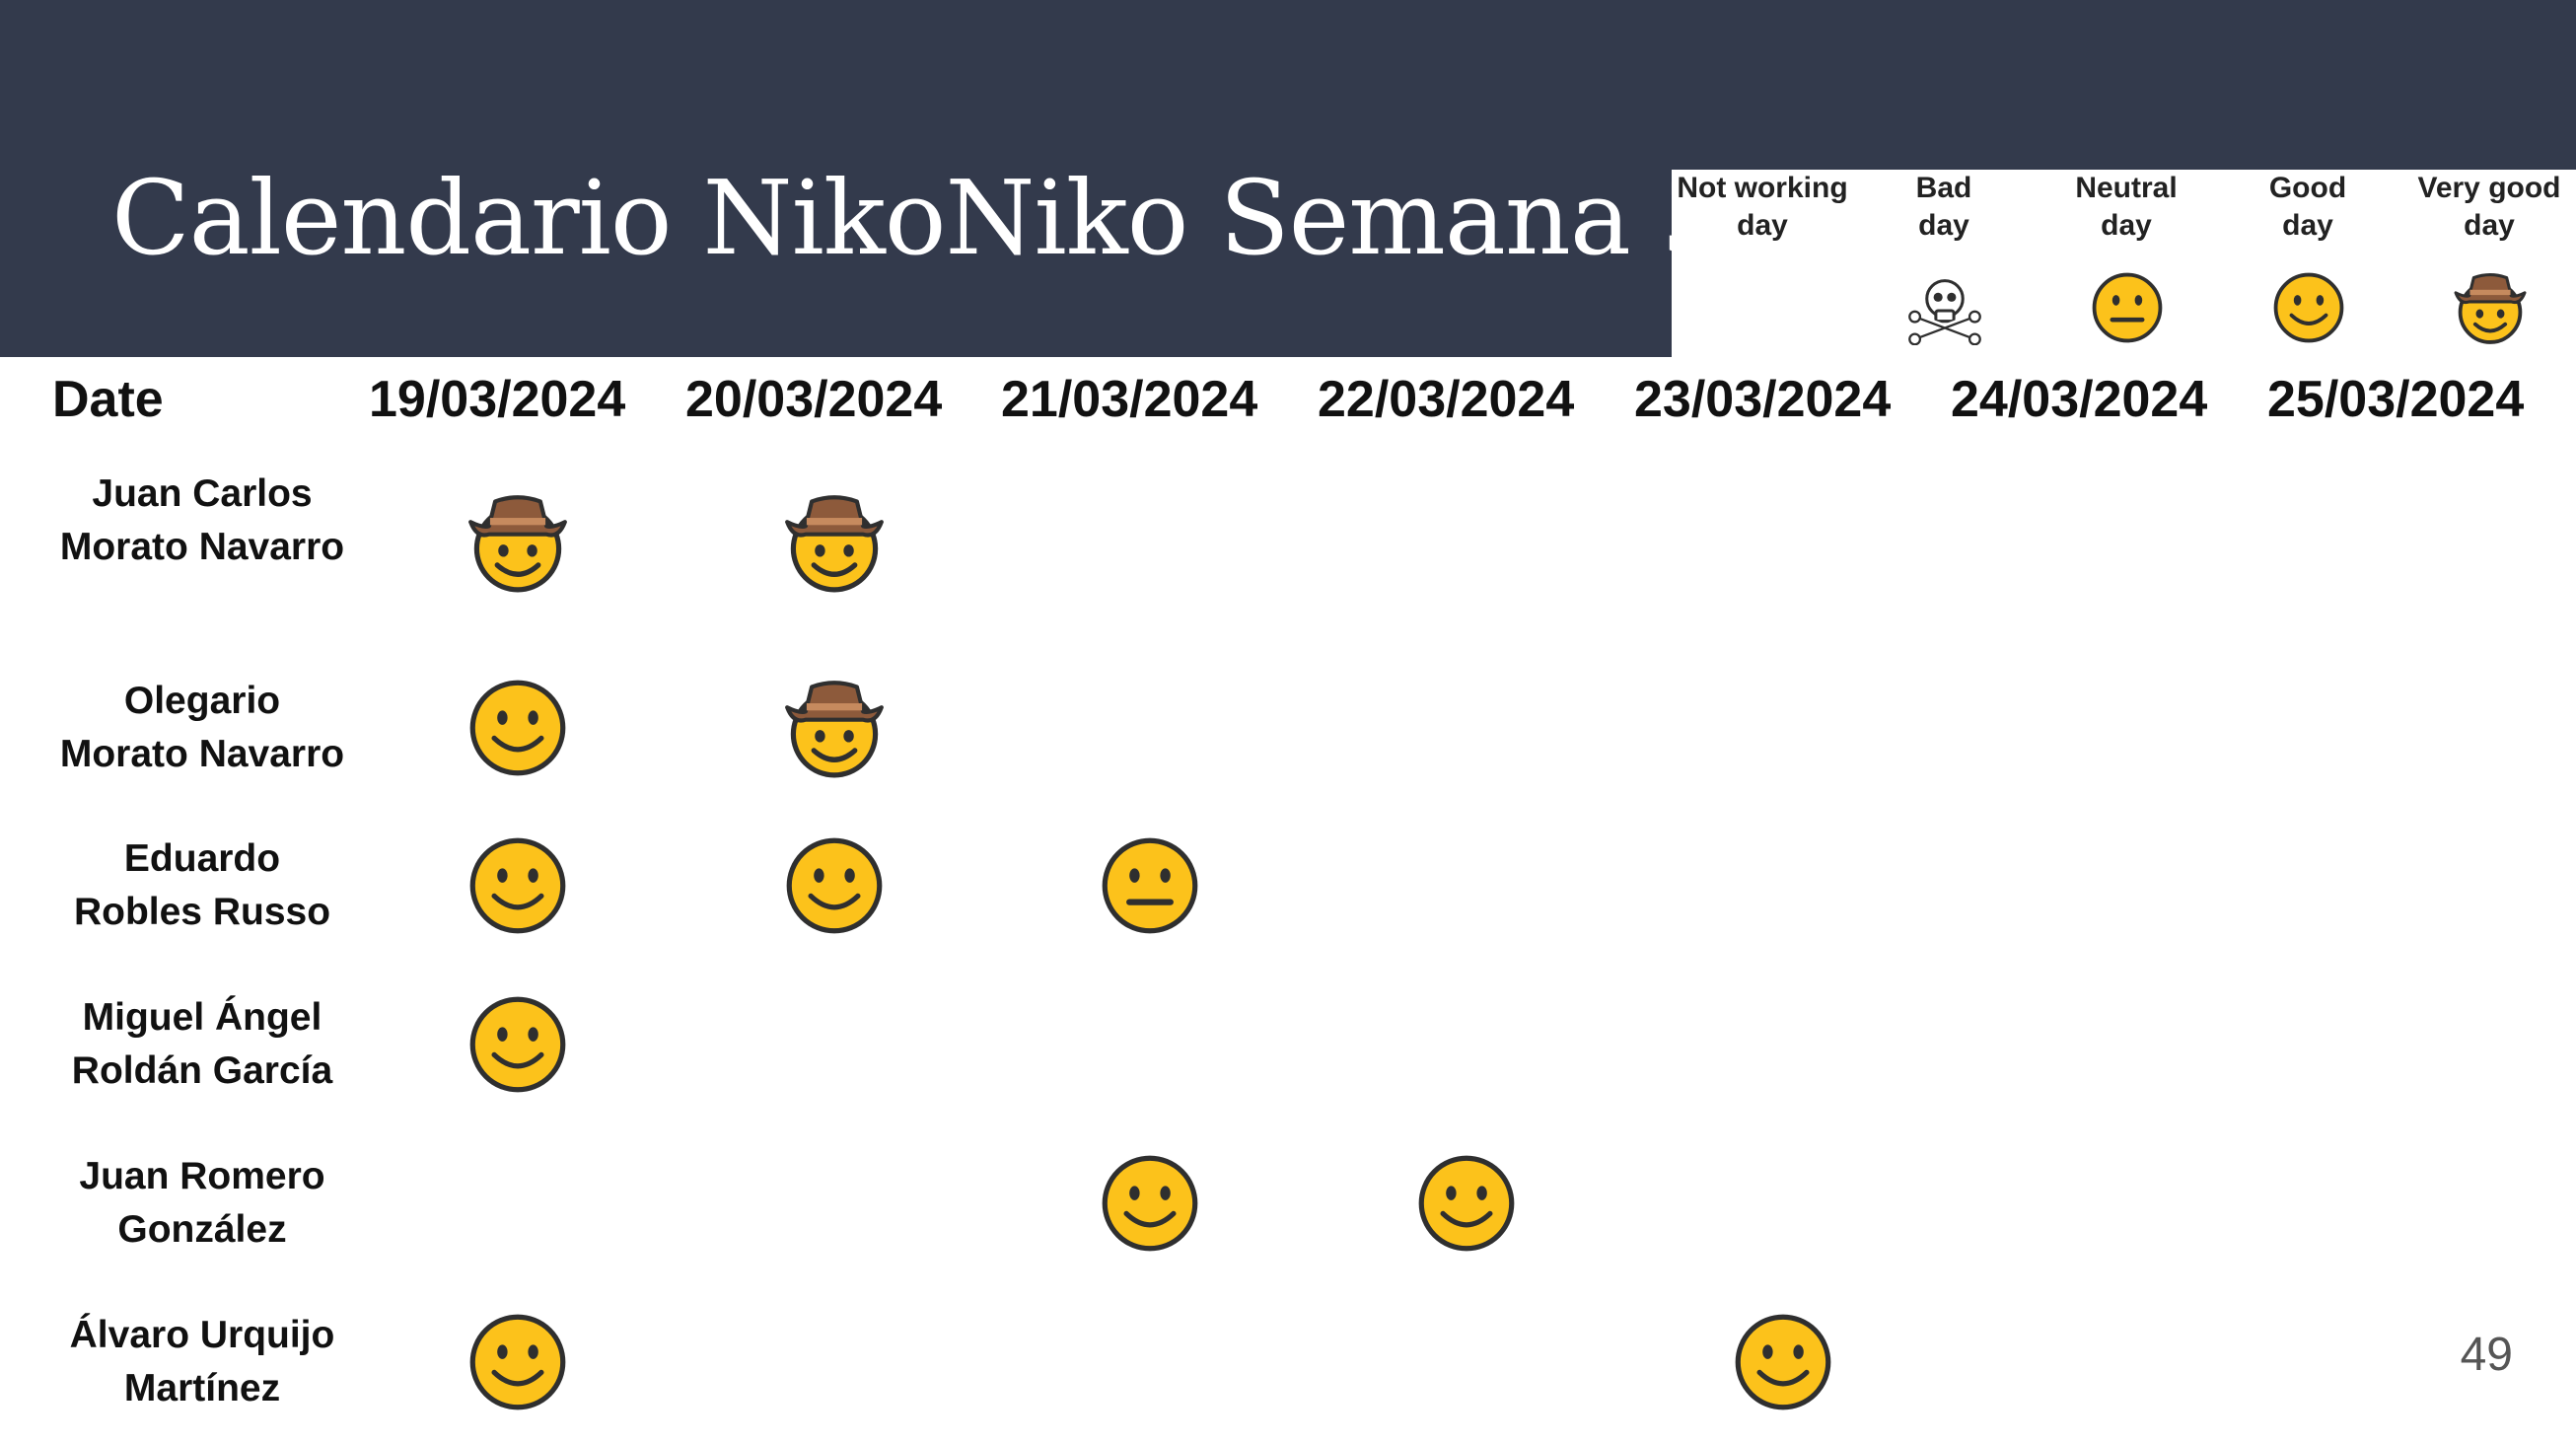 The width and height of the screenshot is (2576, 1444). What do you see at coordinates (497, 399) in the screenshot?
I see `date-column-header: 19/03/2024` at bounding box center [497, 399].